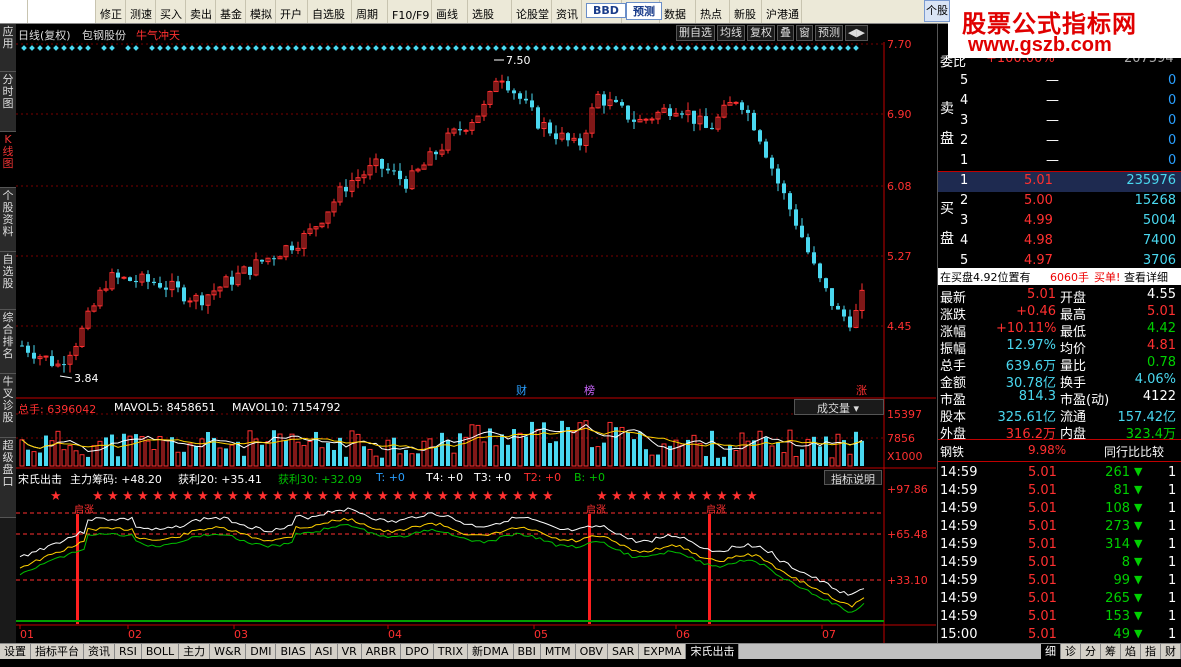  Describe the element at coordinates (1134, 451) in the screenshot. I see `industry-compare-button: 同行比比较` at that location.